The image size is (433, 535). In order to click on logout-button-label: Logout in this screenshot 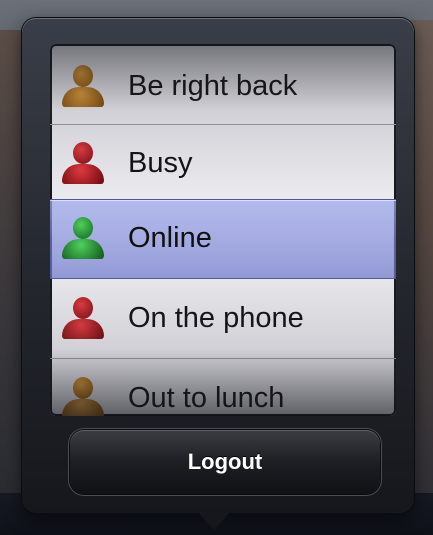, I will do `click(225, 461)`.